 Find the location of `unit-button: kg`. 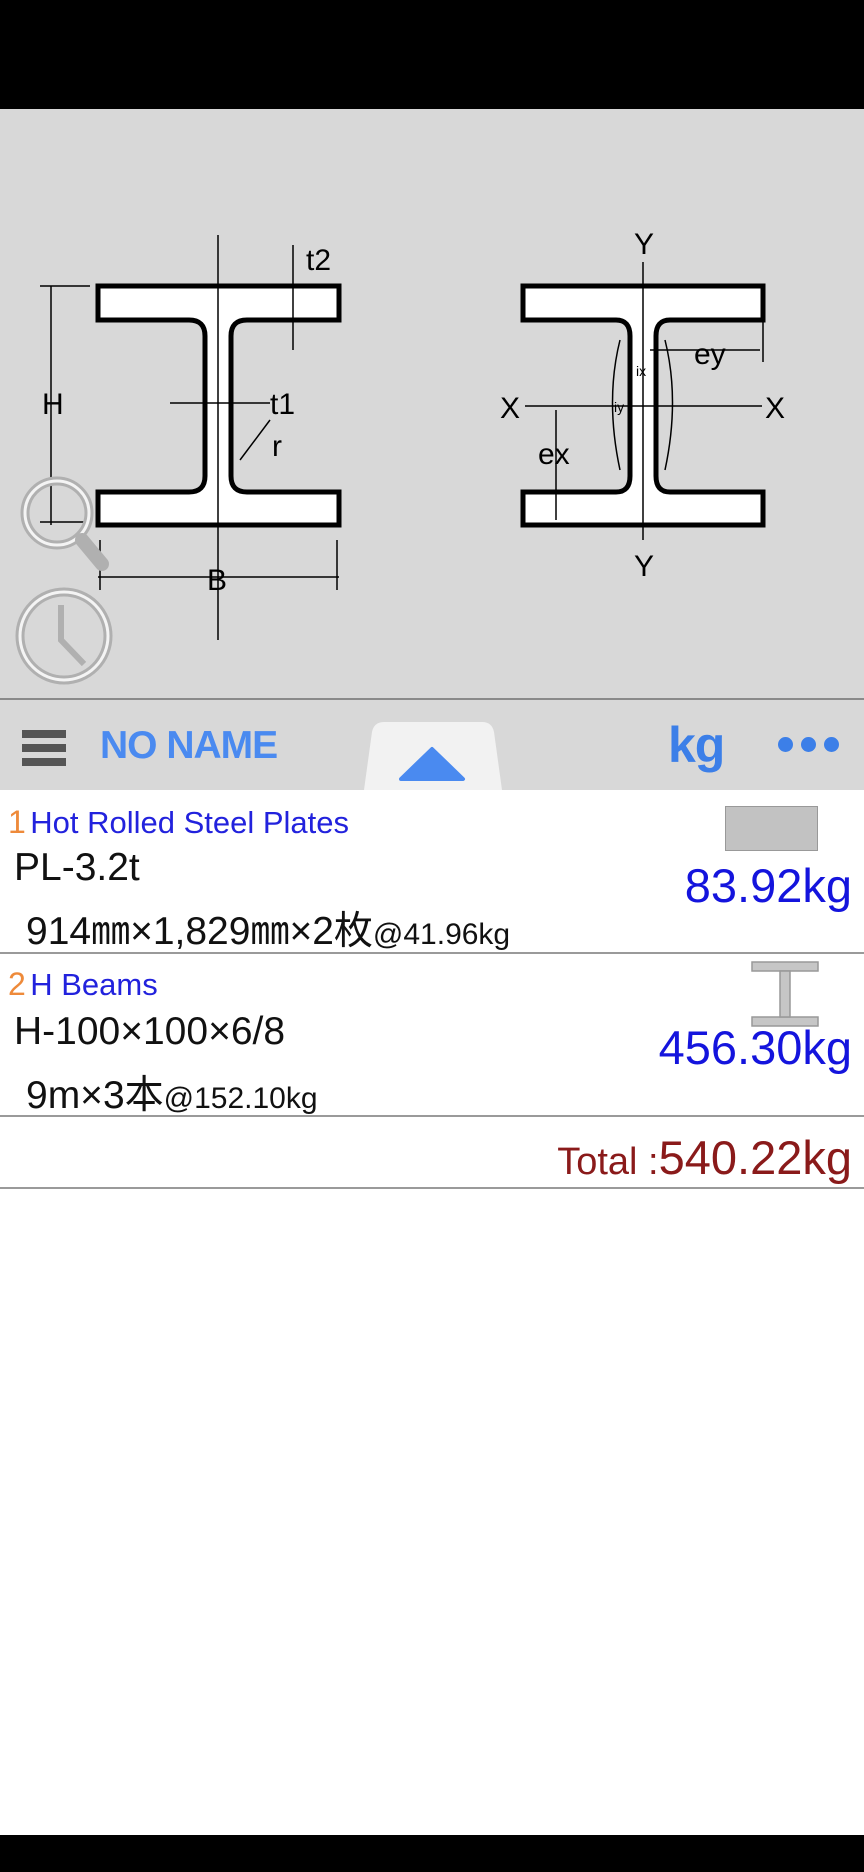

unit-button: kg is located at coordinates (696, 745).